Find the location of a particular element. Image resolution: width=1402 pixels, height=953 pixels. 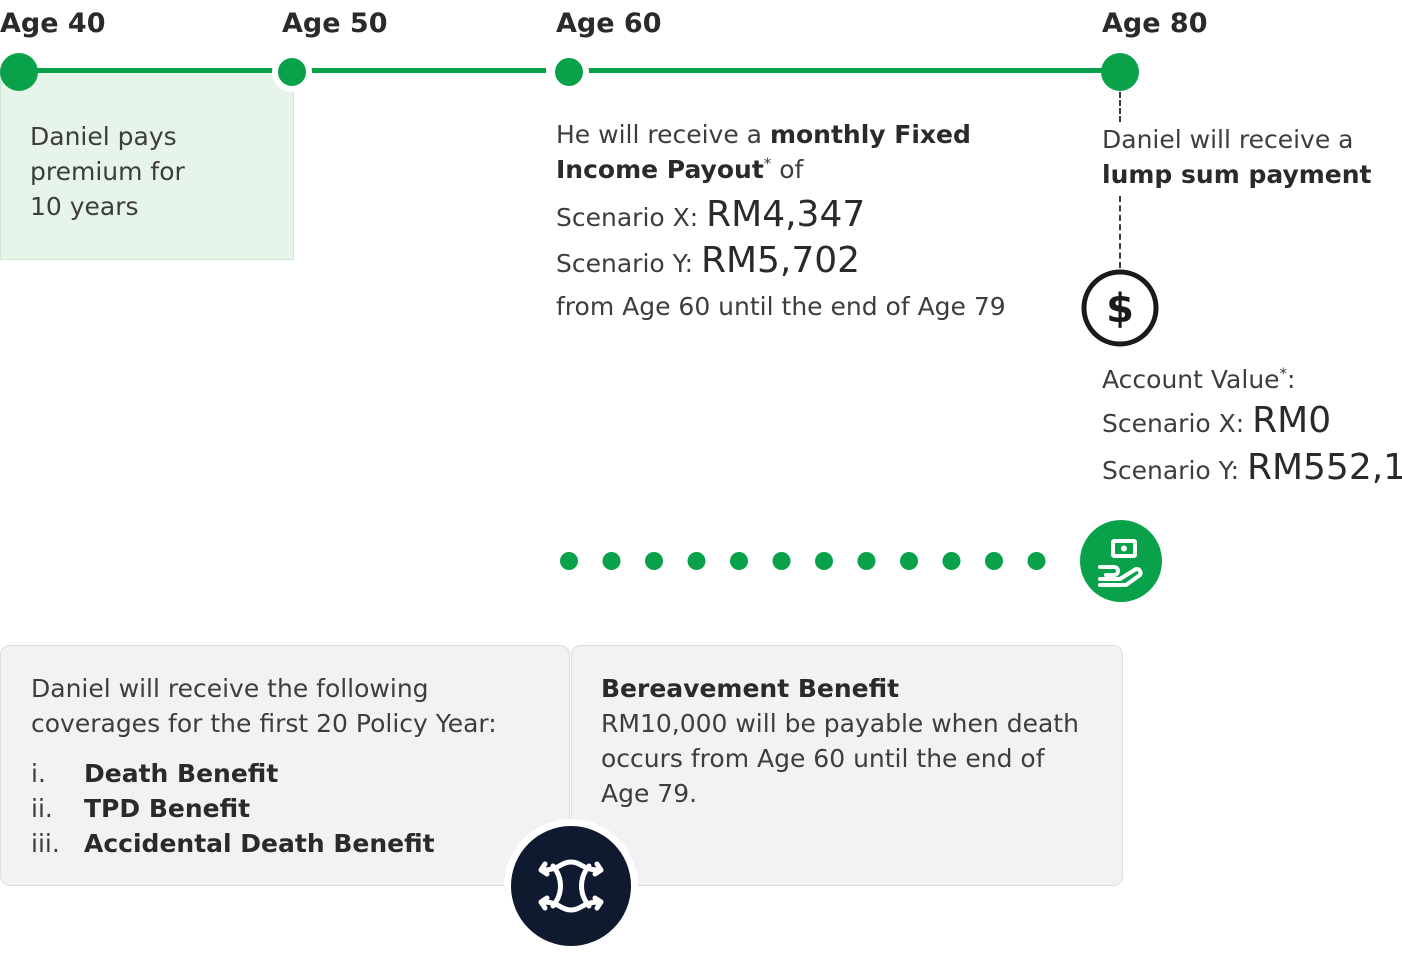

coverage-item: i. Death Benefit is located at coordinates (155, 773).